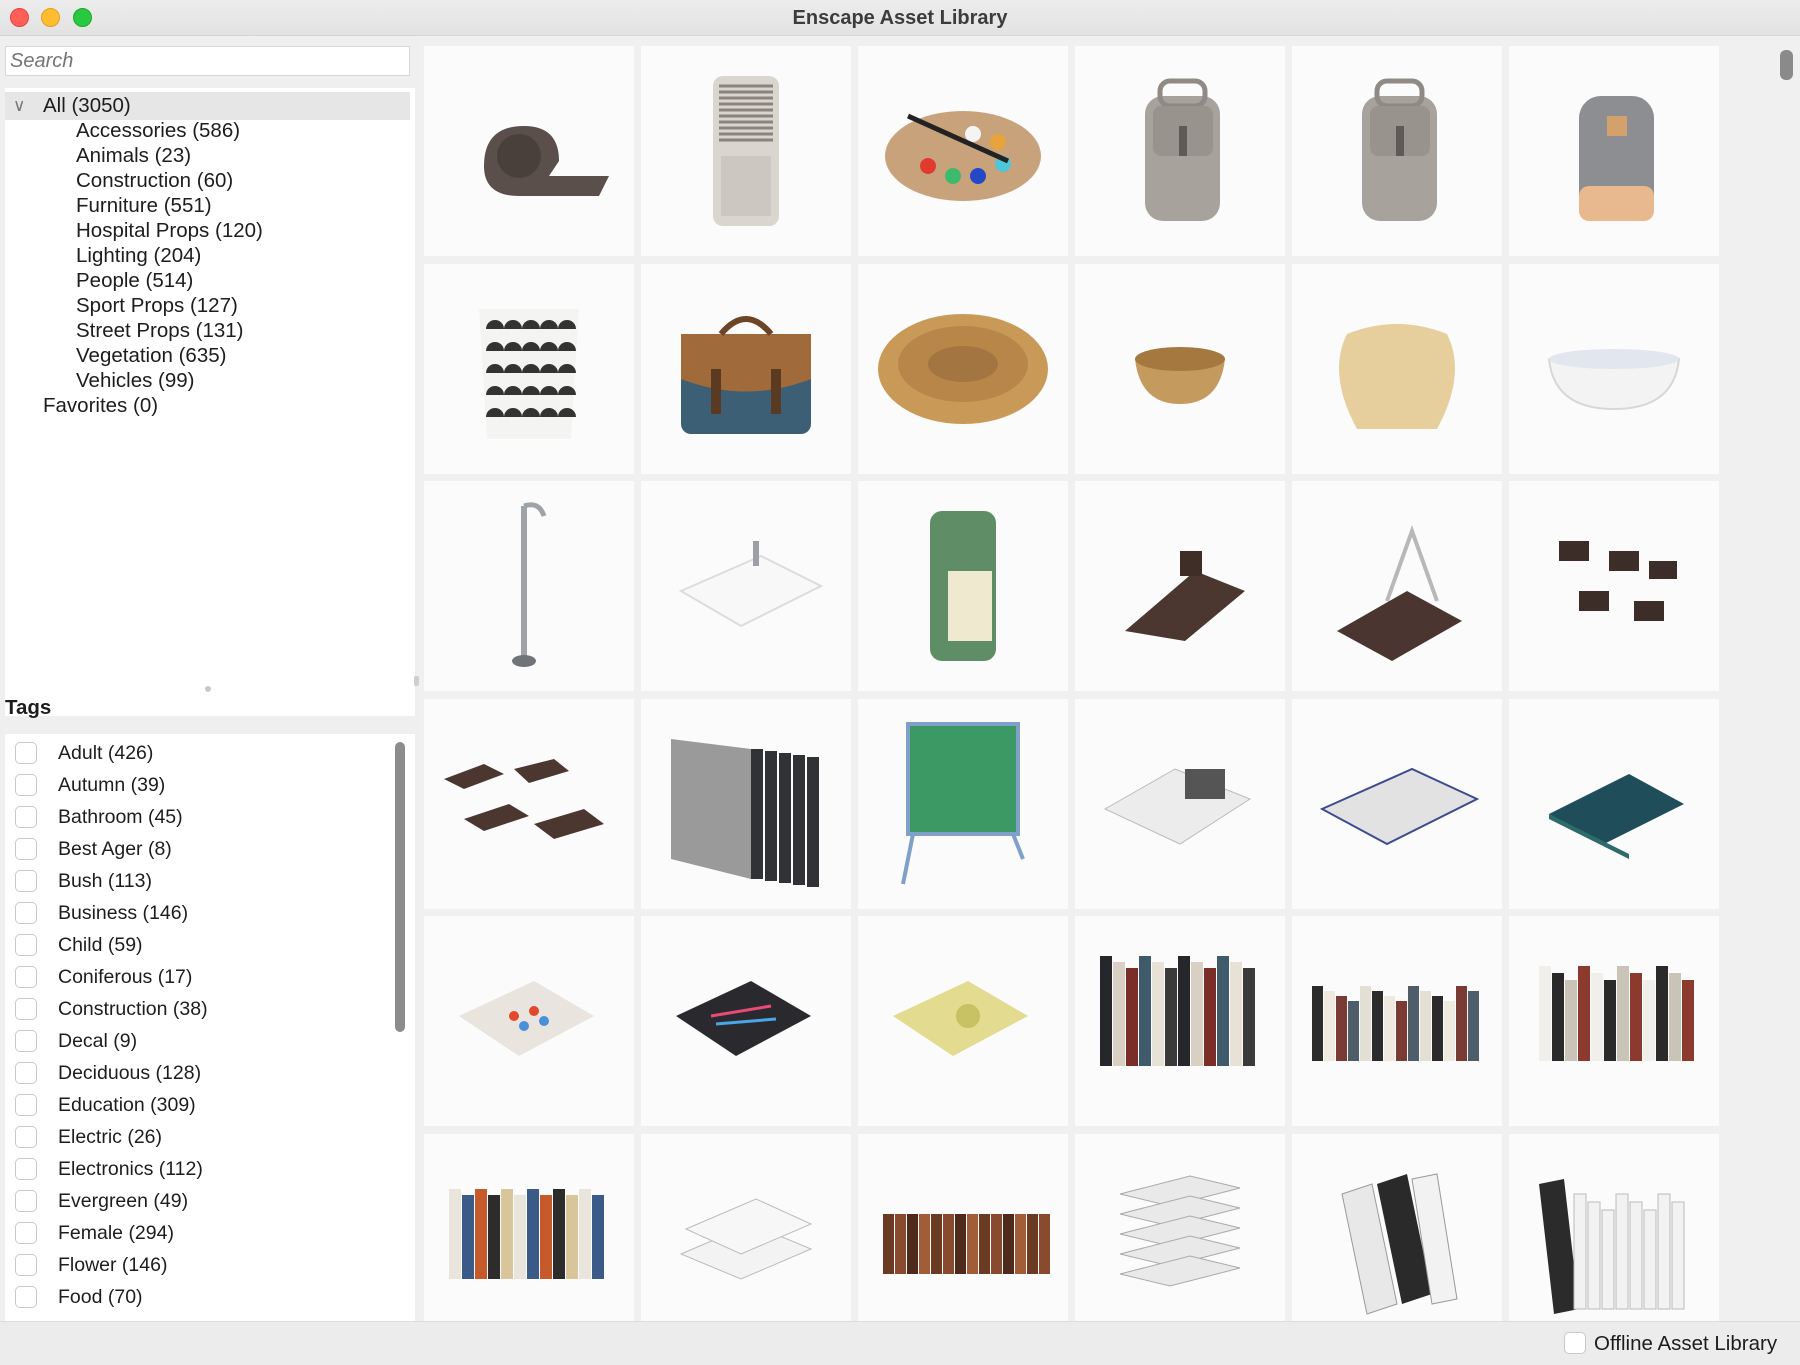 The image size is (1800, 1365). What do you see at coordinates (160, 331) in the screenshot?
I see `category-item: Street Props (131)` at bounding box center [160, 331].